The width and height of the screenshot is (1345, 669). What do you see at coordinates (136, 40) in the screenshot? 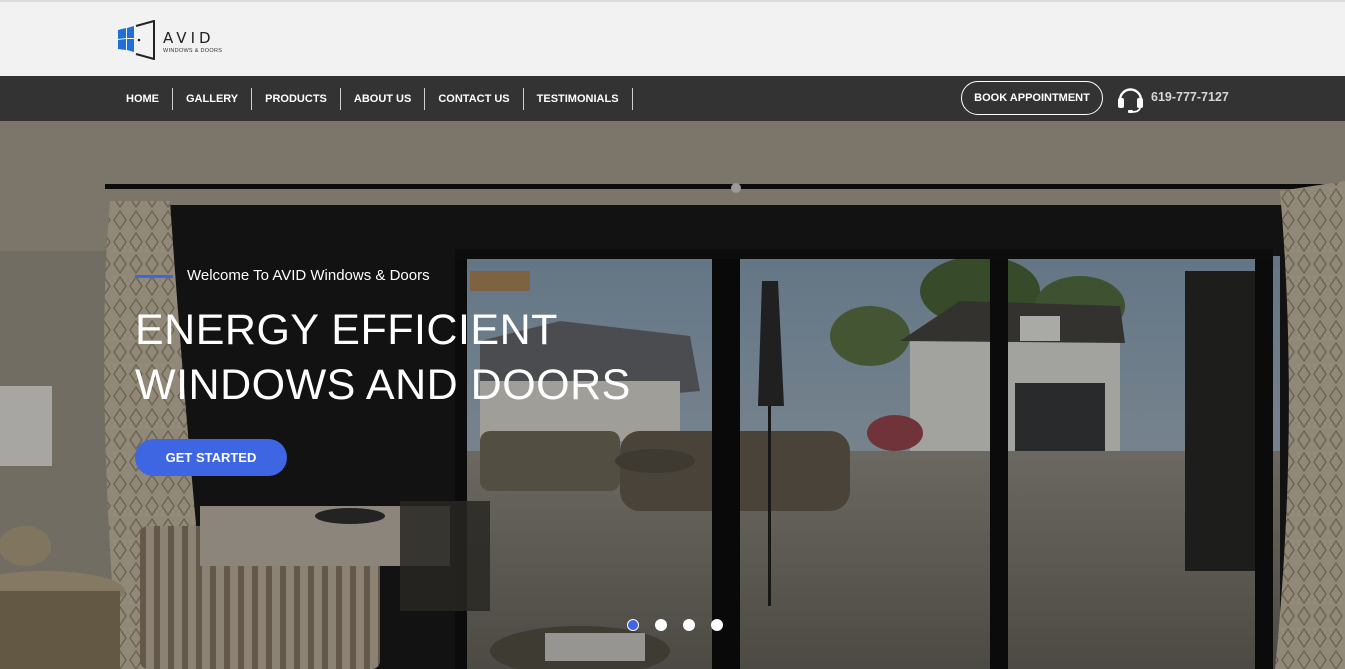
I see `logo-window-icon` at bounding box center [136, 40].